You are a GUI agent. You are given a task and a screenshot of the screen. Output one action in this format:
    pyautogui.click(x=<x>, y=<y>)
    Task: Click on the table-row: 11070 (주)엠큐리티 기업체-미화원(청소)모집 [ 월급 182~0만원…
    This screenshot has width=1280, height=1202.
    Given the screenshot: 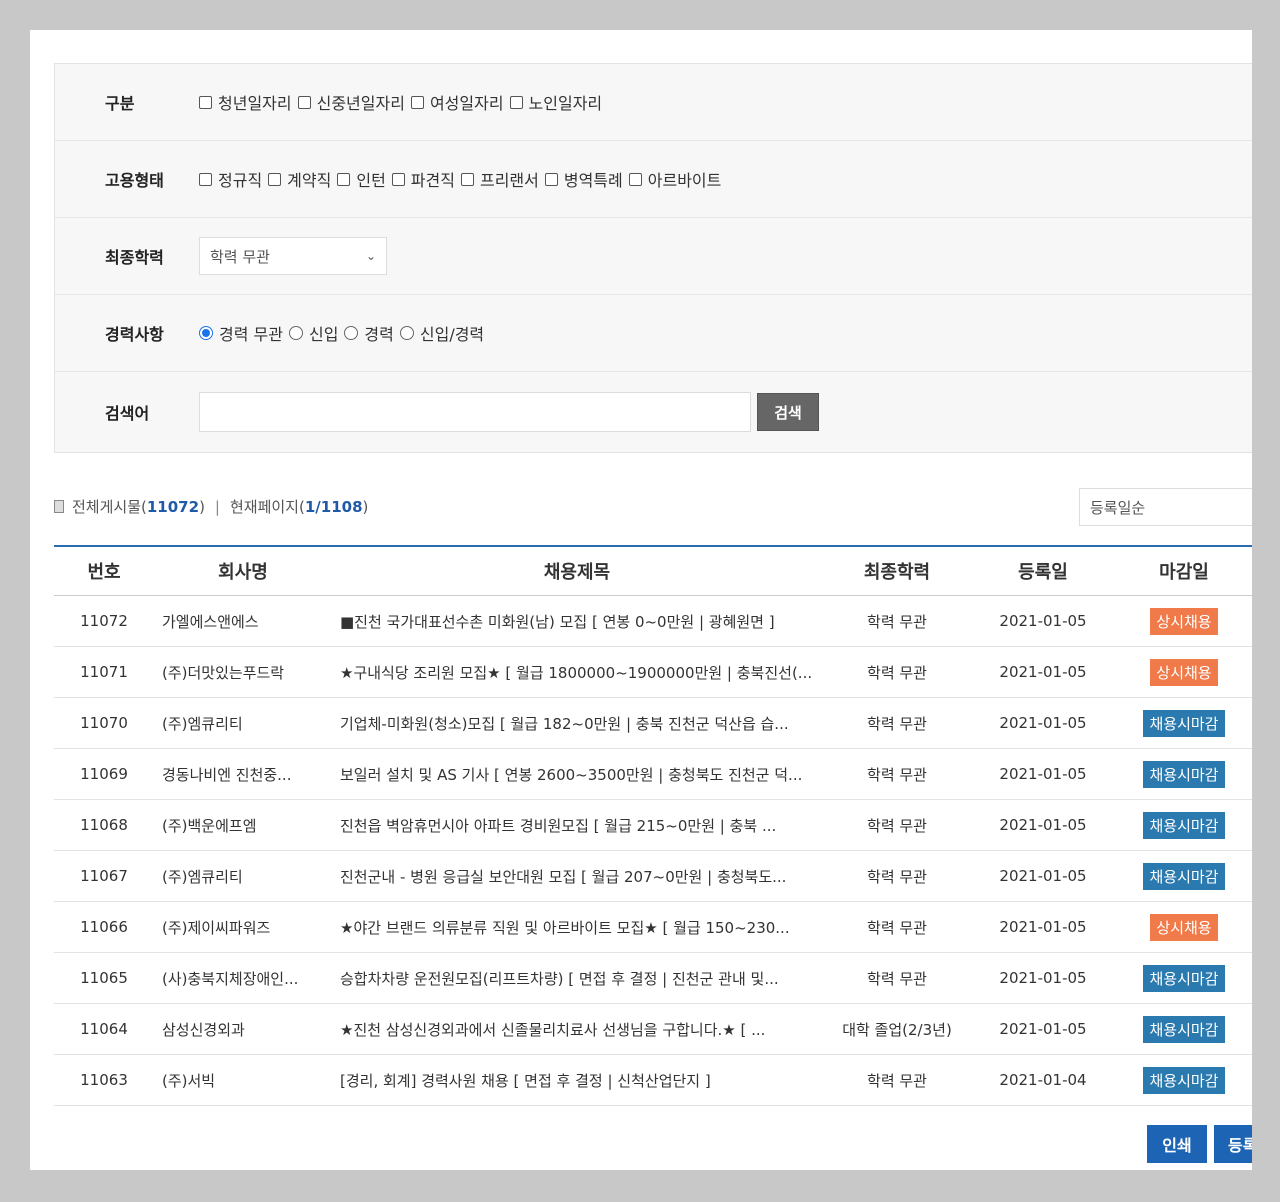 What is the action you would take?
    pyautogui.click(x=653, y=723)
    